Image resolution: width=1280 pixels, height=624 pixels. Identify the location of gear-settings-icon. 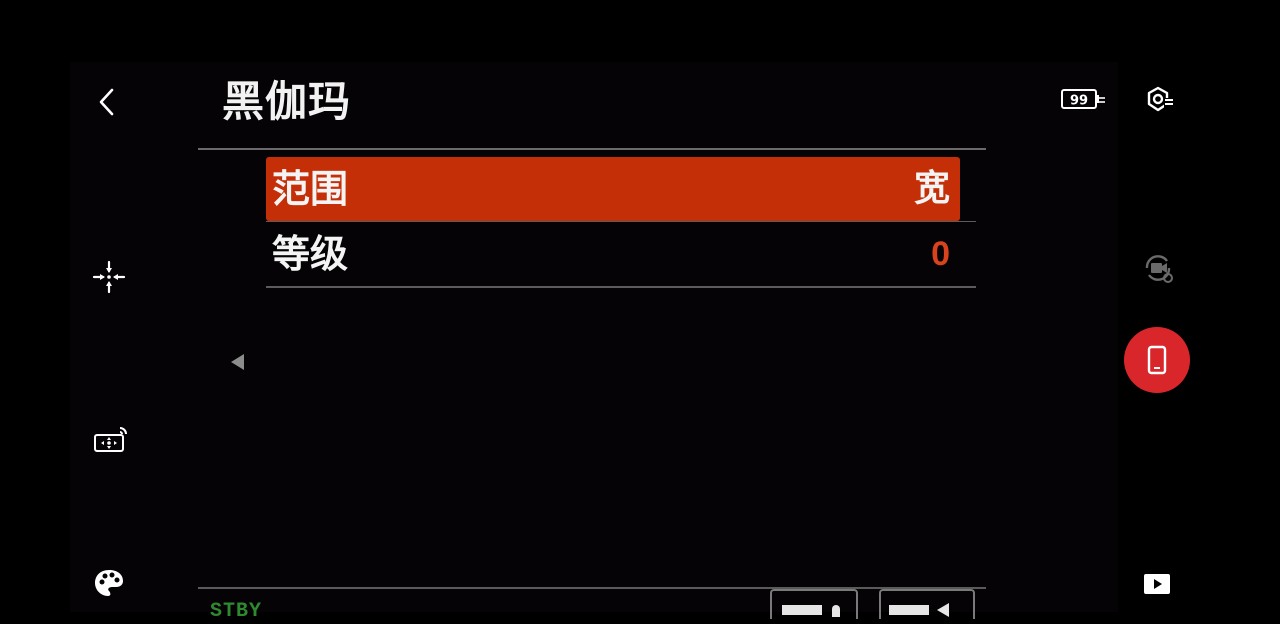
(1160, 99).